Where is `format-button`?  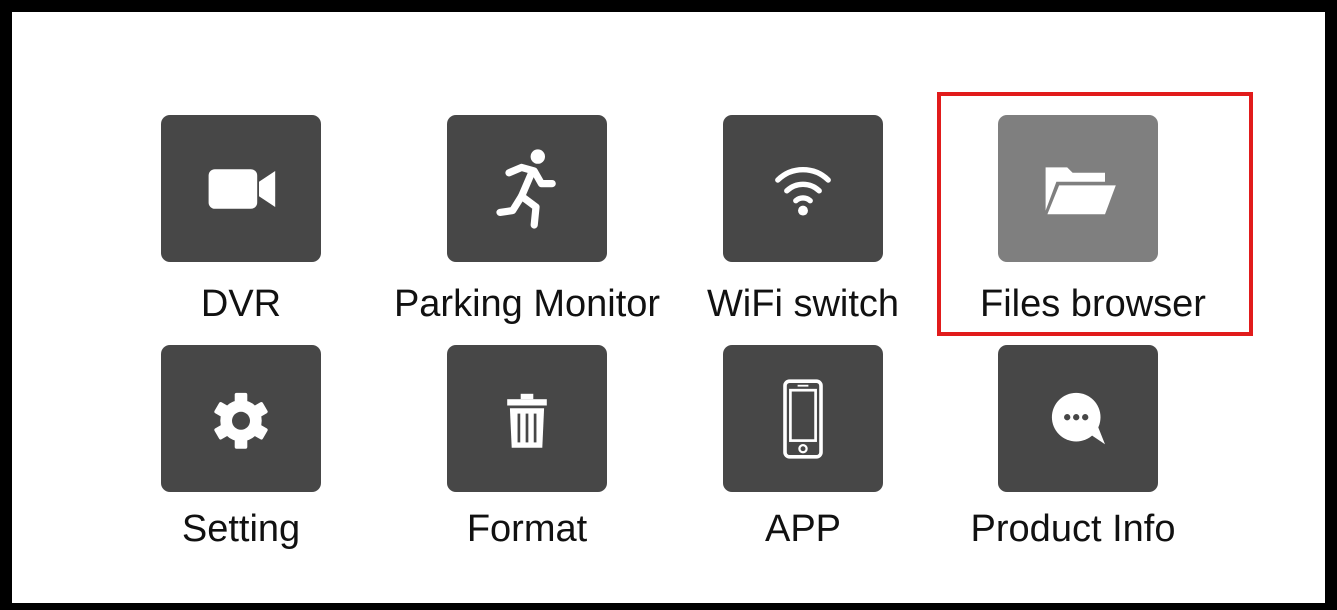 format-button is located at coordinates (527, 418).